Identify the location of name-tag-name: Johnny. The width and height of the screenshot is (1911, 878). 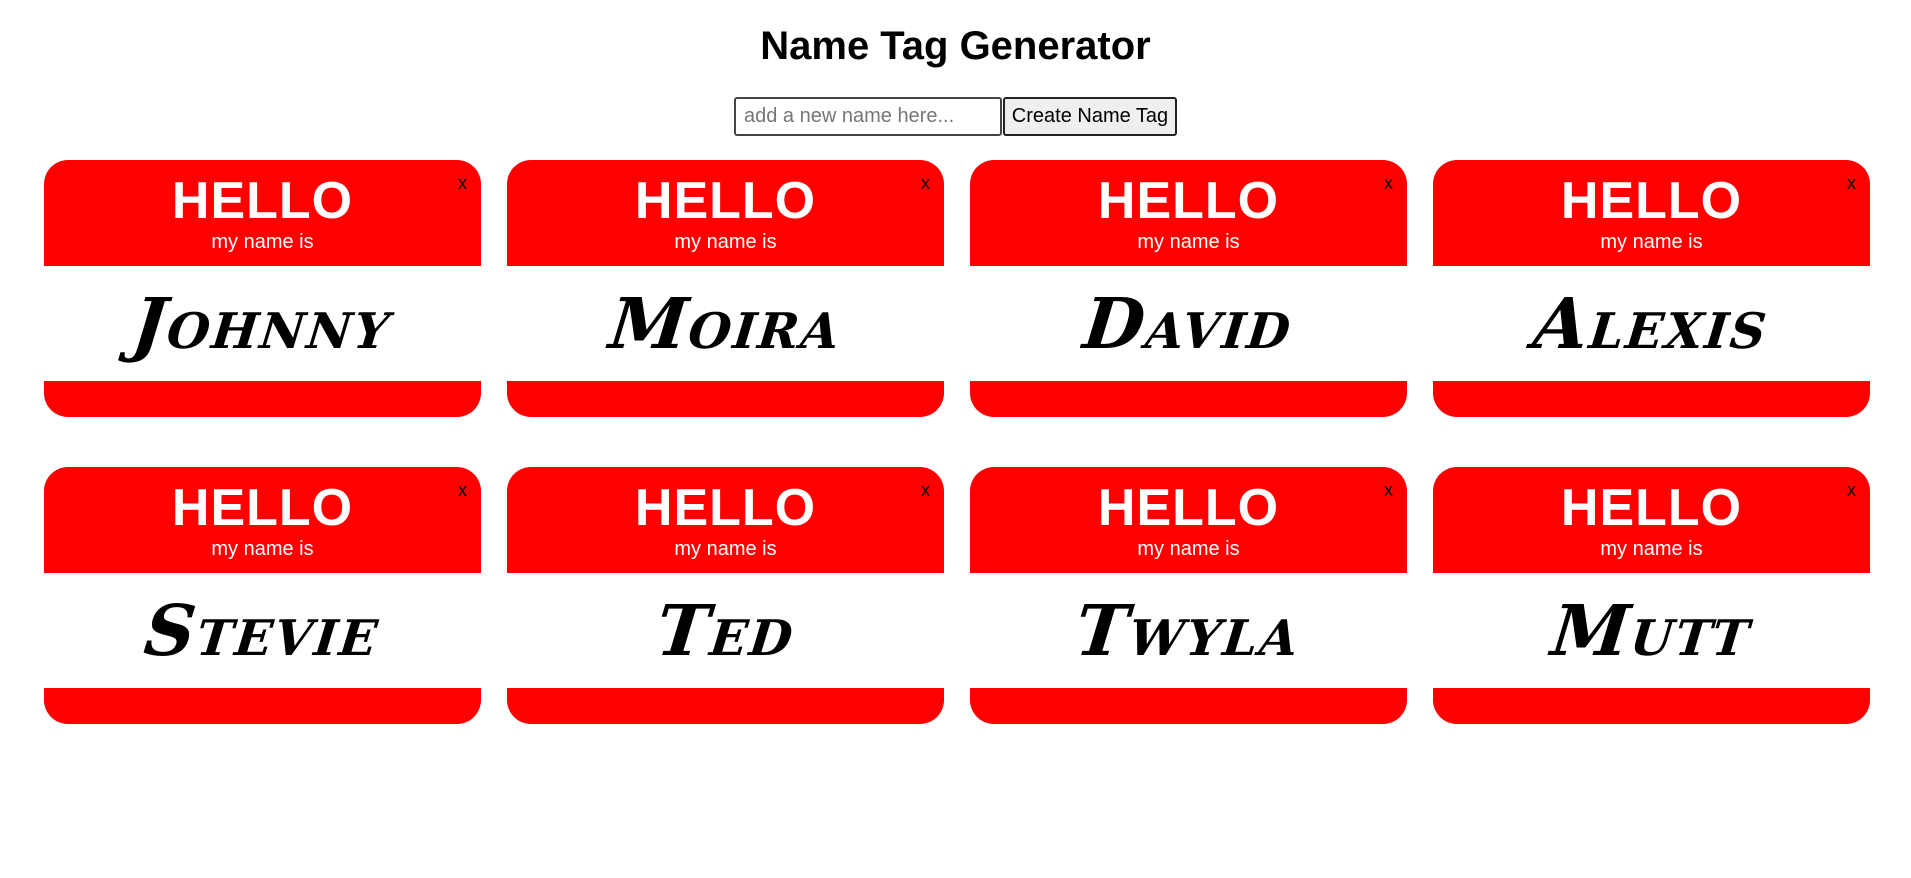
(262, 323).